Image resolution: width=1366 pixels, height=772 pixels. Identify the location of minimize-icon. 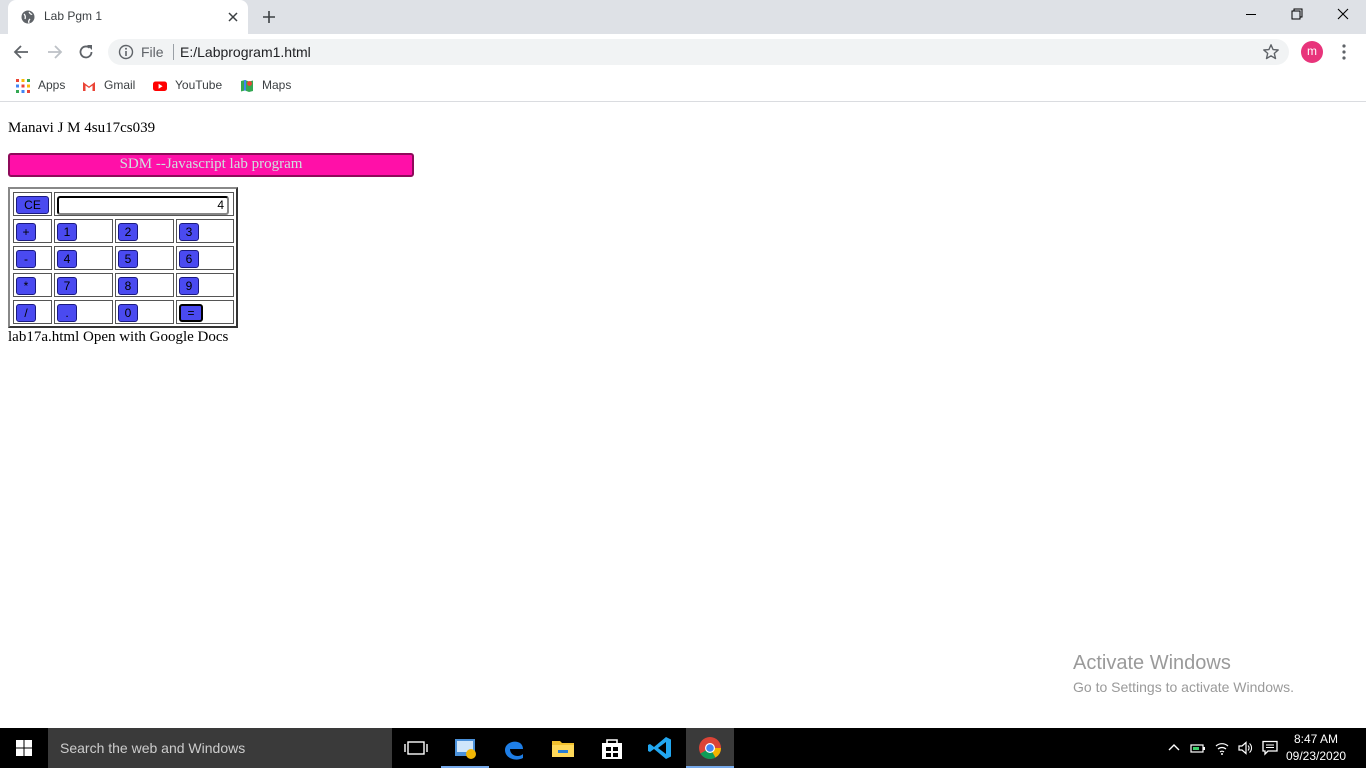
(1251, 15).